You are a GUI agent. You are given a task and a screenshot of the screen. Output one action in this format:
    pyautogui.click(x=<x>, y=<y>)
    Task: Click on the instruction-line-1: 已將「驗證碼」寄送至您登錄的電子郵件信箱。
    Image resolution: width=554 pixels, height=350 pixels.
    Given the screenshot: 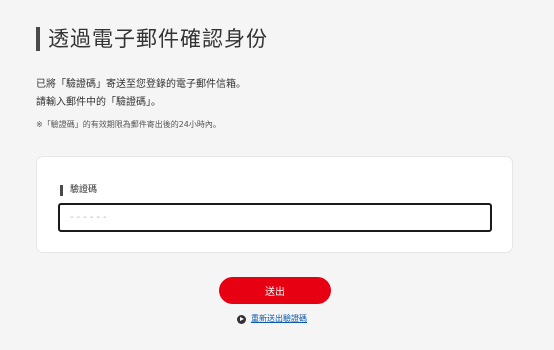 What is the action you would take?
    pyautogui.click(x=141, y=84)
    